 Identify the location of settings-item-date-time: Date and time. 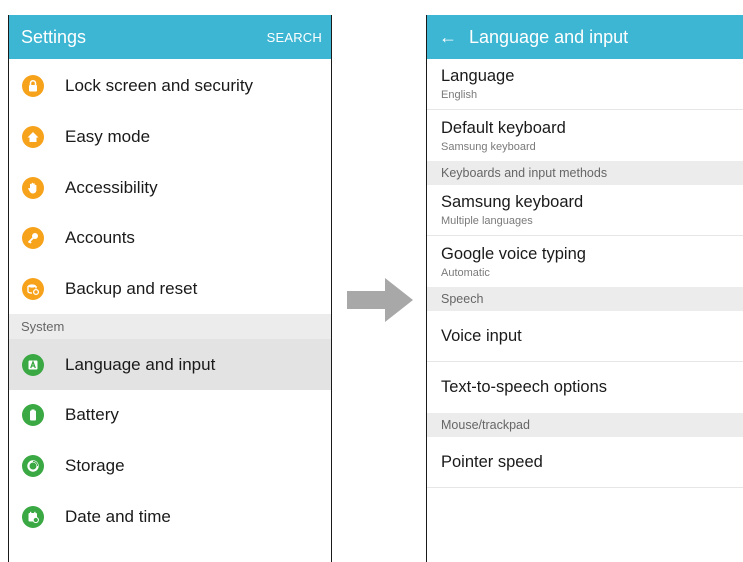
(170, 517).